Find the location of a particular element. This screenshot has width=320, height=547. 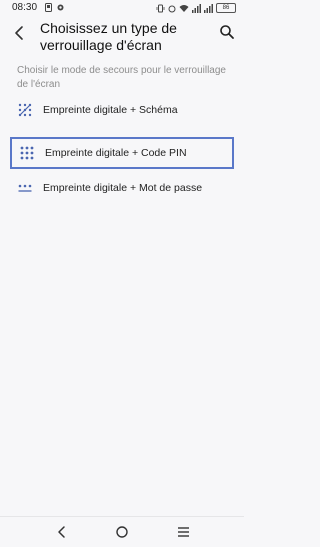

page-title-line2: verrouillage d'écran is located at coordinates (101, 45).